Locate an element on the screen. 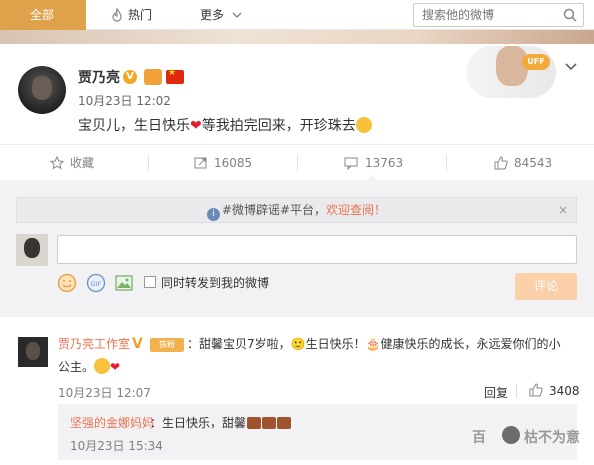 The height and width of the screenshot is (465, 594). post-action-bar: 收藏 16085 13763 84543 is located at coordinates (297, 162).